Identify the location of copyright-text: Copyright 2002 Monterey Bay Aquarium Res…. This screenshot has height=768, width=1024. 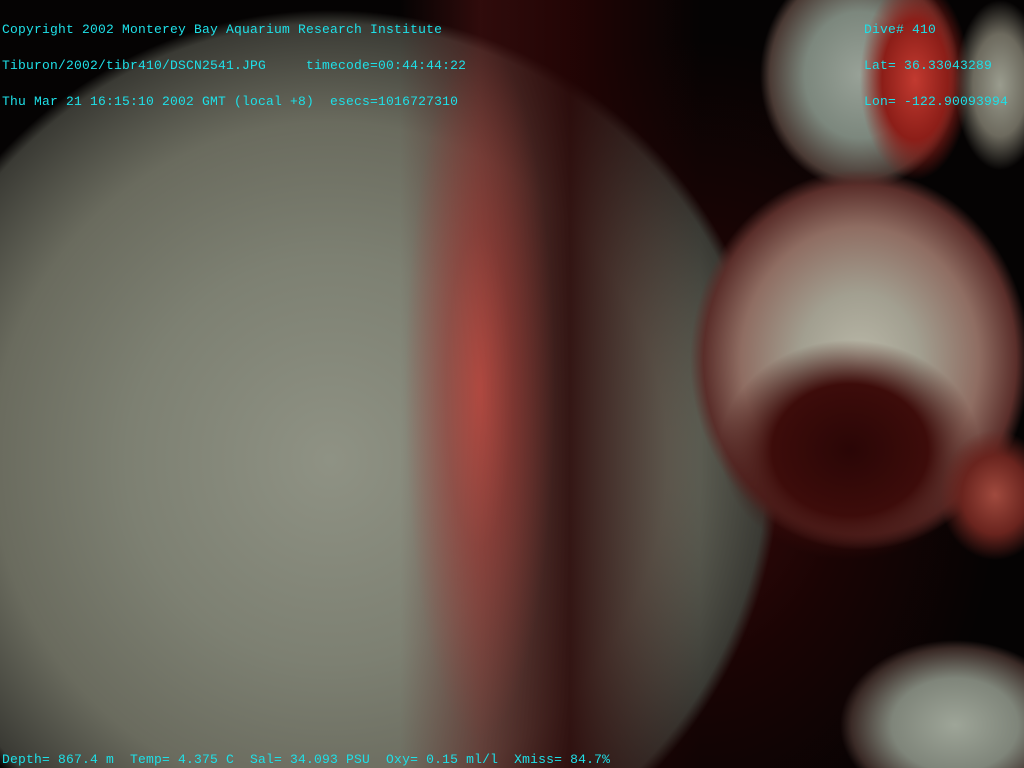
(222, 29).